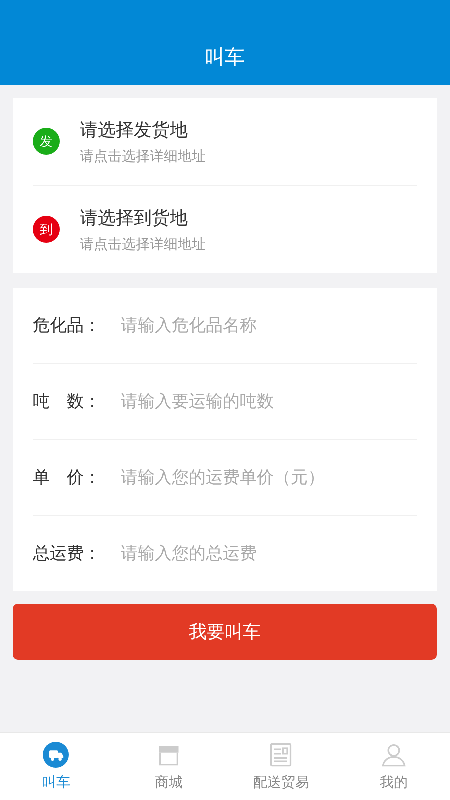  I want to click on tab: 配送贸易, so click(281, 766).